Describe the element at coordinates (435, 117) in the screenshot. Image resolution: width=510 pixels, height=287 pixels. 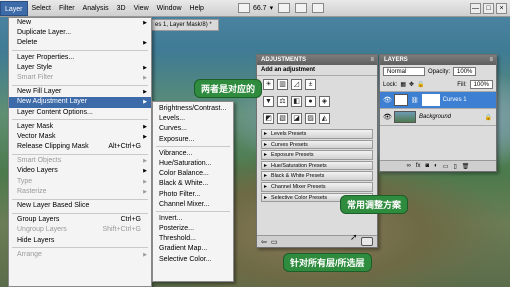
I see `layer-name: Background` at that location.